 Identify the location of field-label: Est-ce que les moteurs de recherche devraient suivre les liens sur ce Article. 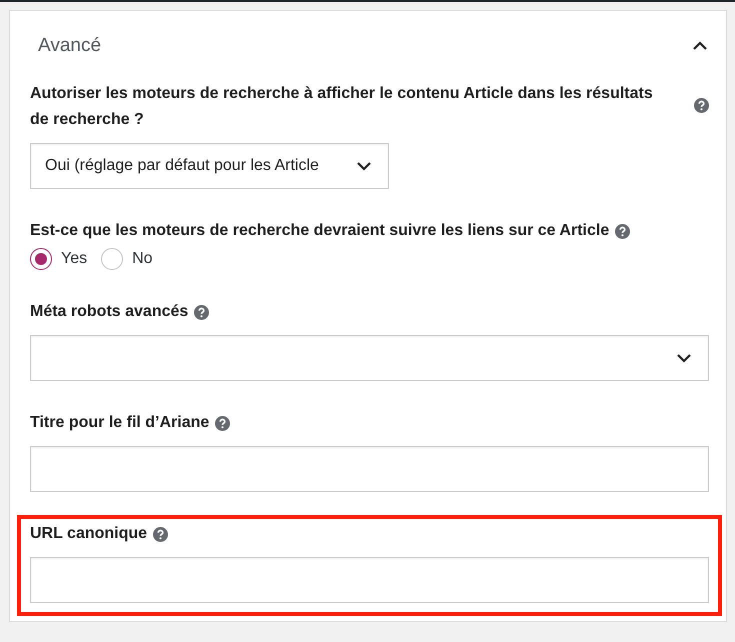
(320, 231).